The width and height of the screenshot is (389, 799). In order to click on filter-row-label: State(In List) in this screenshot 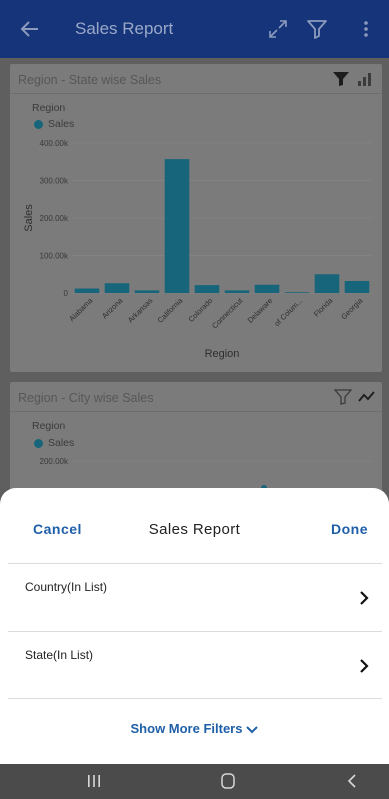, I will do `click(59, 655)`.